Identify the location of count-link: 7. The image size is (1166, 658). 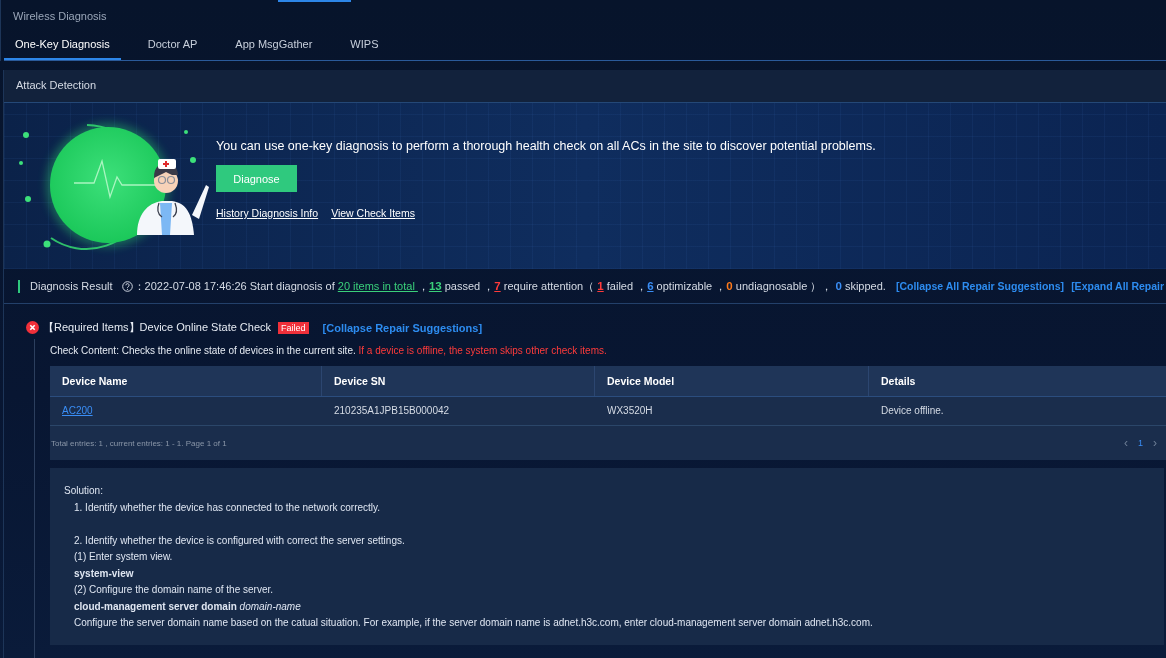
(497, 285).